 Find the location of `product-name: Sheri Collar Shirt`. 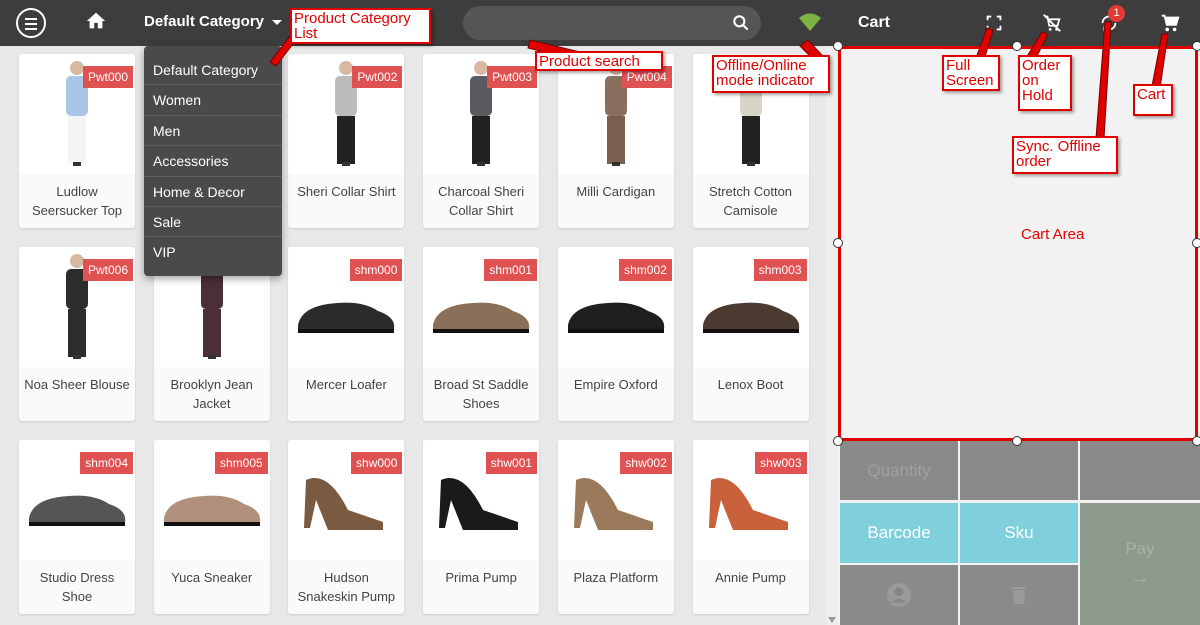

product-name: Sheri Collar Shirt is located at coordinates (346, 191).